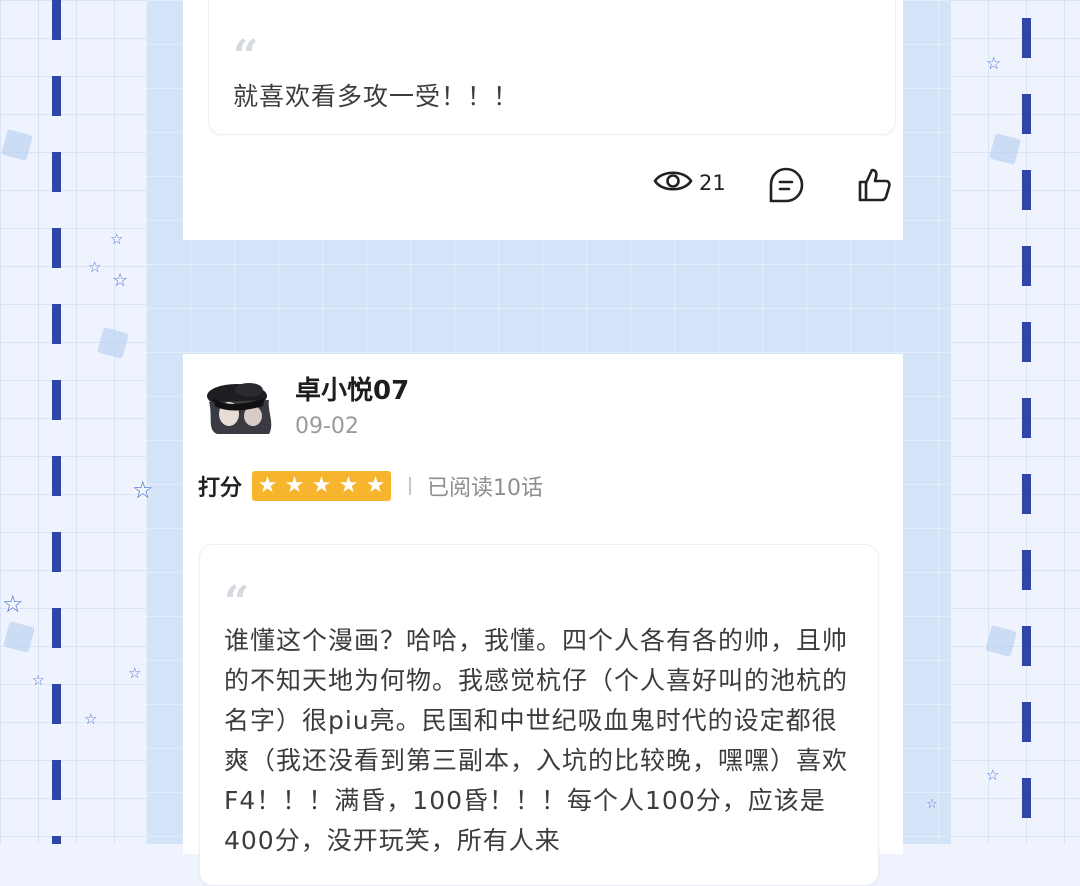 The image size is (1080, 886). I want to click on thumbs-up-icon, so click(874, 187).